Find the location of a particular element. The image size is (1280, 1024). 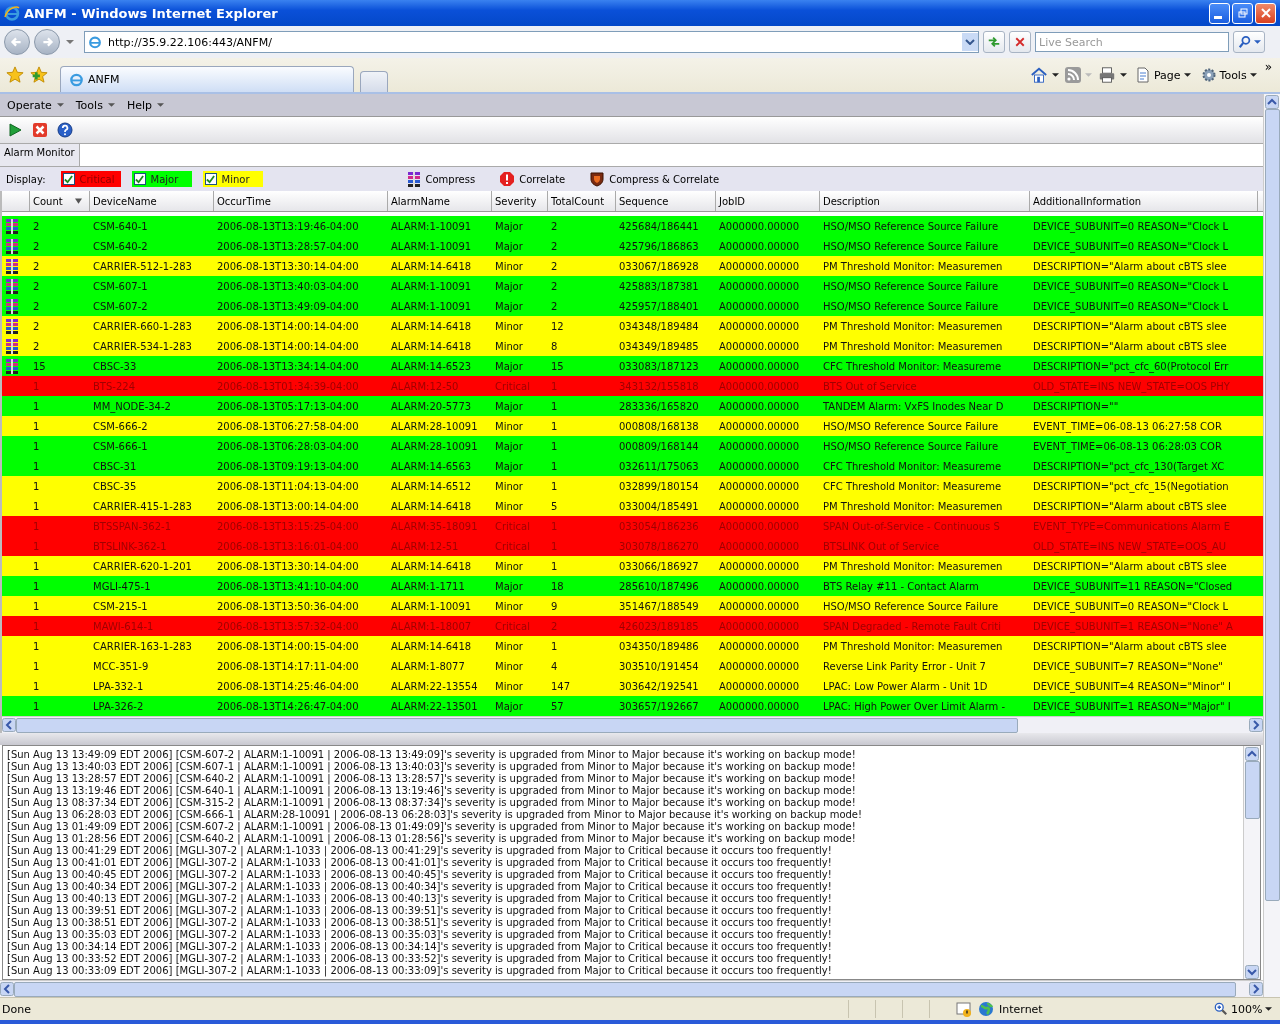

tools-menu: Tools is located at coordinates (1228, 75).